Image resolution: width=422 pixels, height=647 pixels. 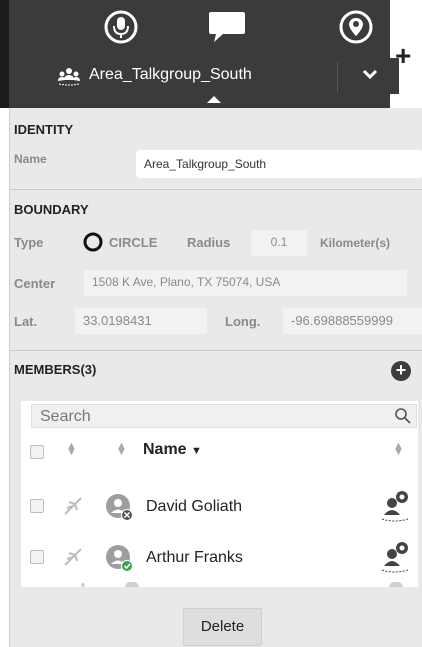 What do you see at coordinates (44, 129) in the screenshot?
I see `identity-title: IDENTITY` at bounding box center [44, 129].